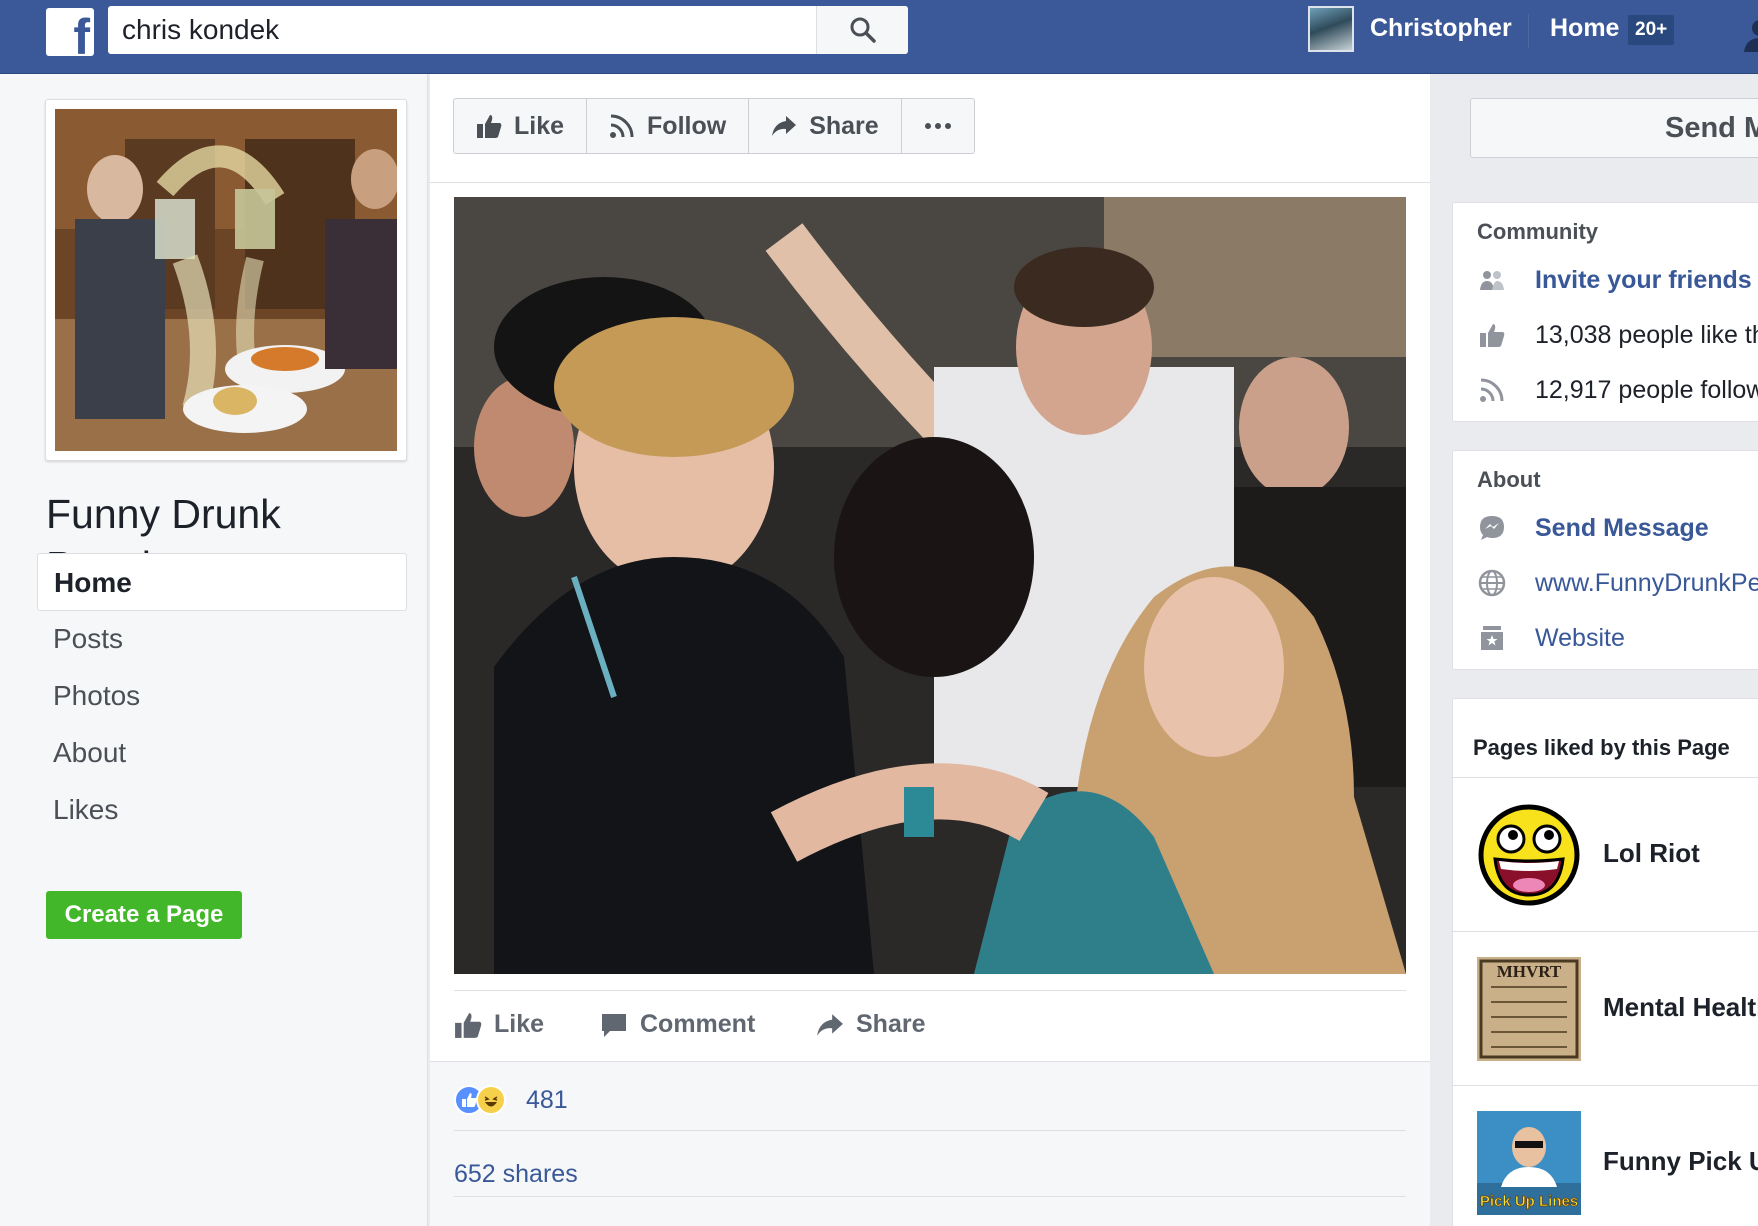 The image size is (1758, 1226). Describe the element at coordinates (687, 125) in the screenshot. I see `page-follow-label: Follow` at that location.